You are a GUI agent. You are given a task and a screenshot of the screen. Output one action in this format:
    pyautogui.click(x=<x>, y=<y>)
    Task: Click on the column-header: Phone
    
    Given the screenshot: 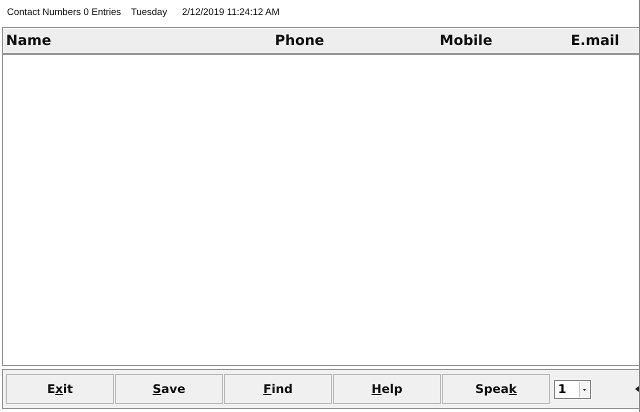 What is the action you would take?
    pyautogui.click(x=299, y=41)
    